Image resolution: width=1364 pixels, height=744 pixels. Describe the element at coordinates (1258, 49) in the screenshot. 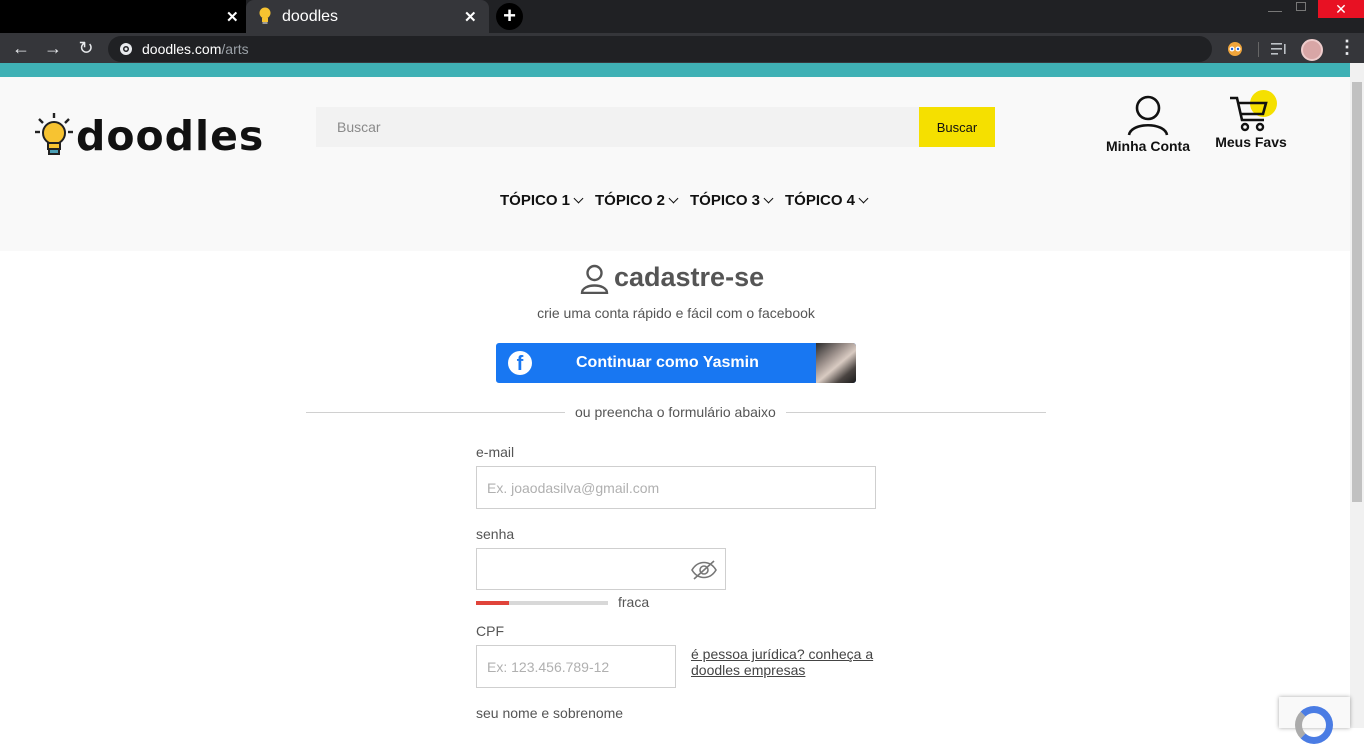

I see `toolbar-separator` at that location.